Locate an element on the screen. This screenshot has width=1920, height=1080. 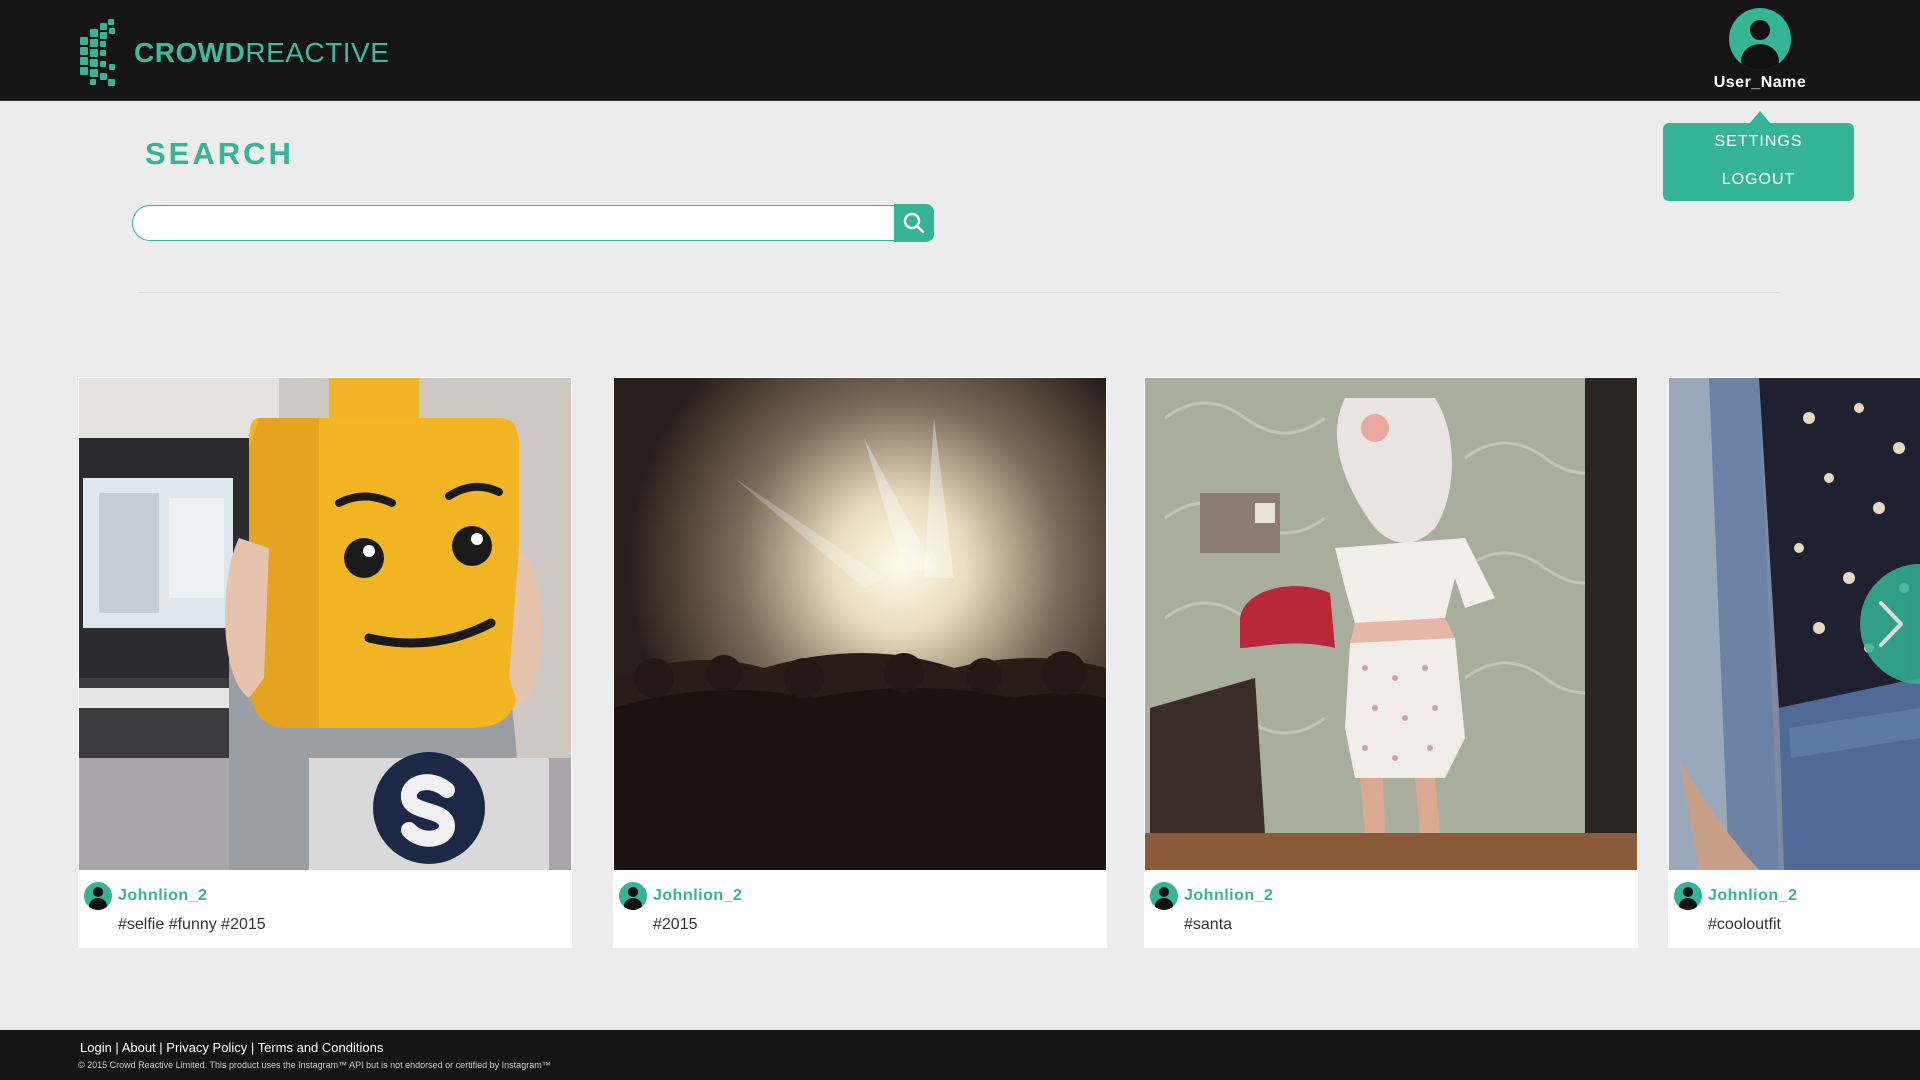
logo-text-bold: CROWD is located at coordinates (190, 52).